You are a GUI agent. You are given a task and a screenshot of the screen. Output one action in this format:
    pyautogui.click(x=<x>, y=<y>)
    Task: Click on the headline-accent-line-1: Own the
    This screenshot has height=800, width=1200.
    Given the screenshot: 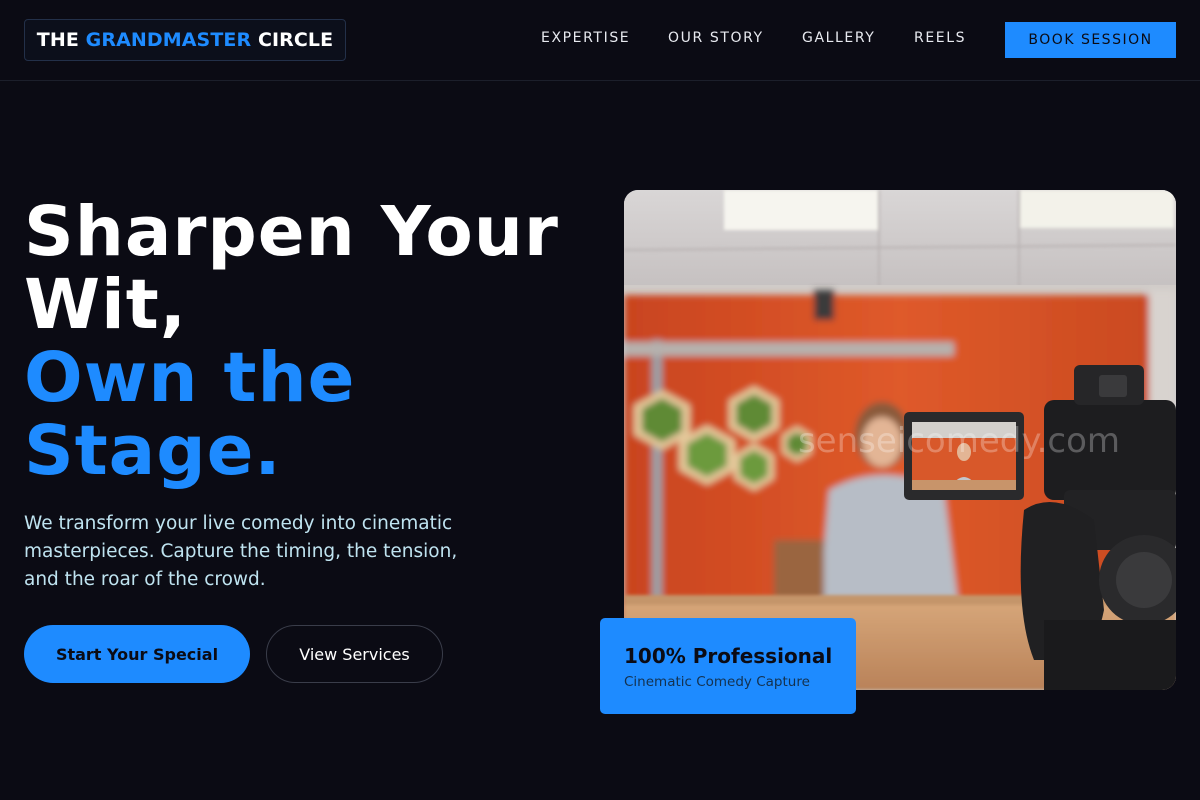 What is the action you would take?
    pyautogui.click(x=190, y=378)
    